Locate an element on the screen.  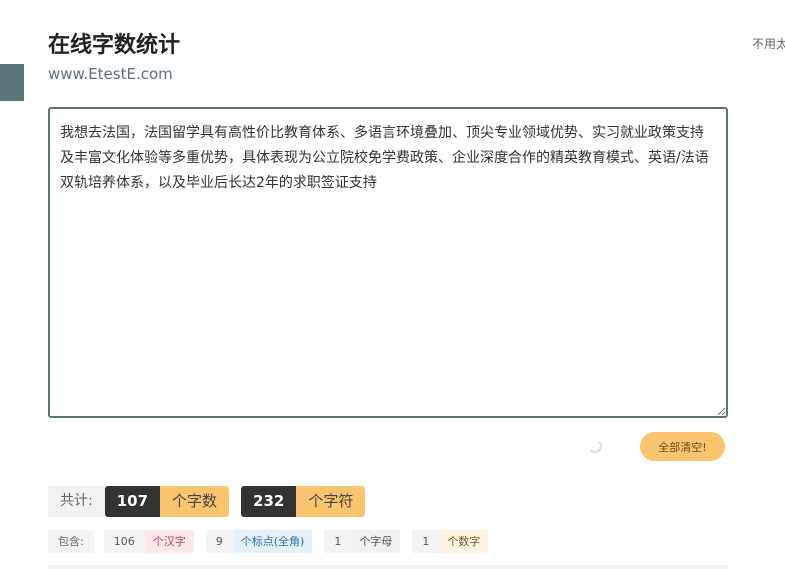
digit-unit: 个数字 is located at coordinates (464, 541).